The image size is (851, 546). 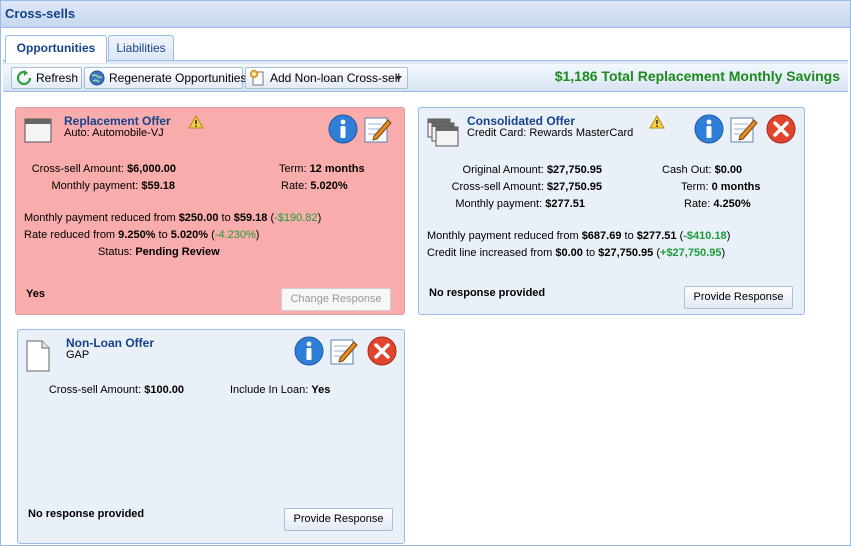 I want to click on response-value: Yes, so click(x=35, y=294).